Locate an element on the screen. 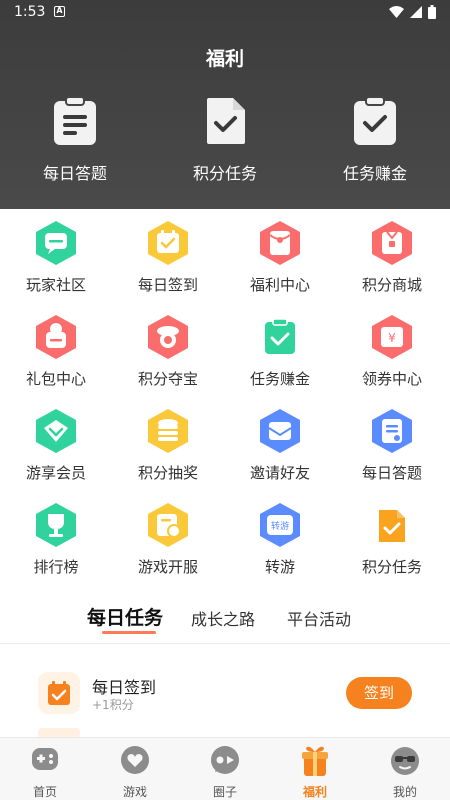 This screenshot has width=450, height=800. clipboard-list-icon is located at coordinates (75, 120).